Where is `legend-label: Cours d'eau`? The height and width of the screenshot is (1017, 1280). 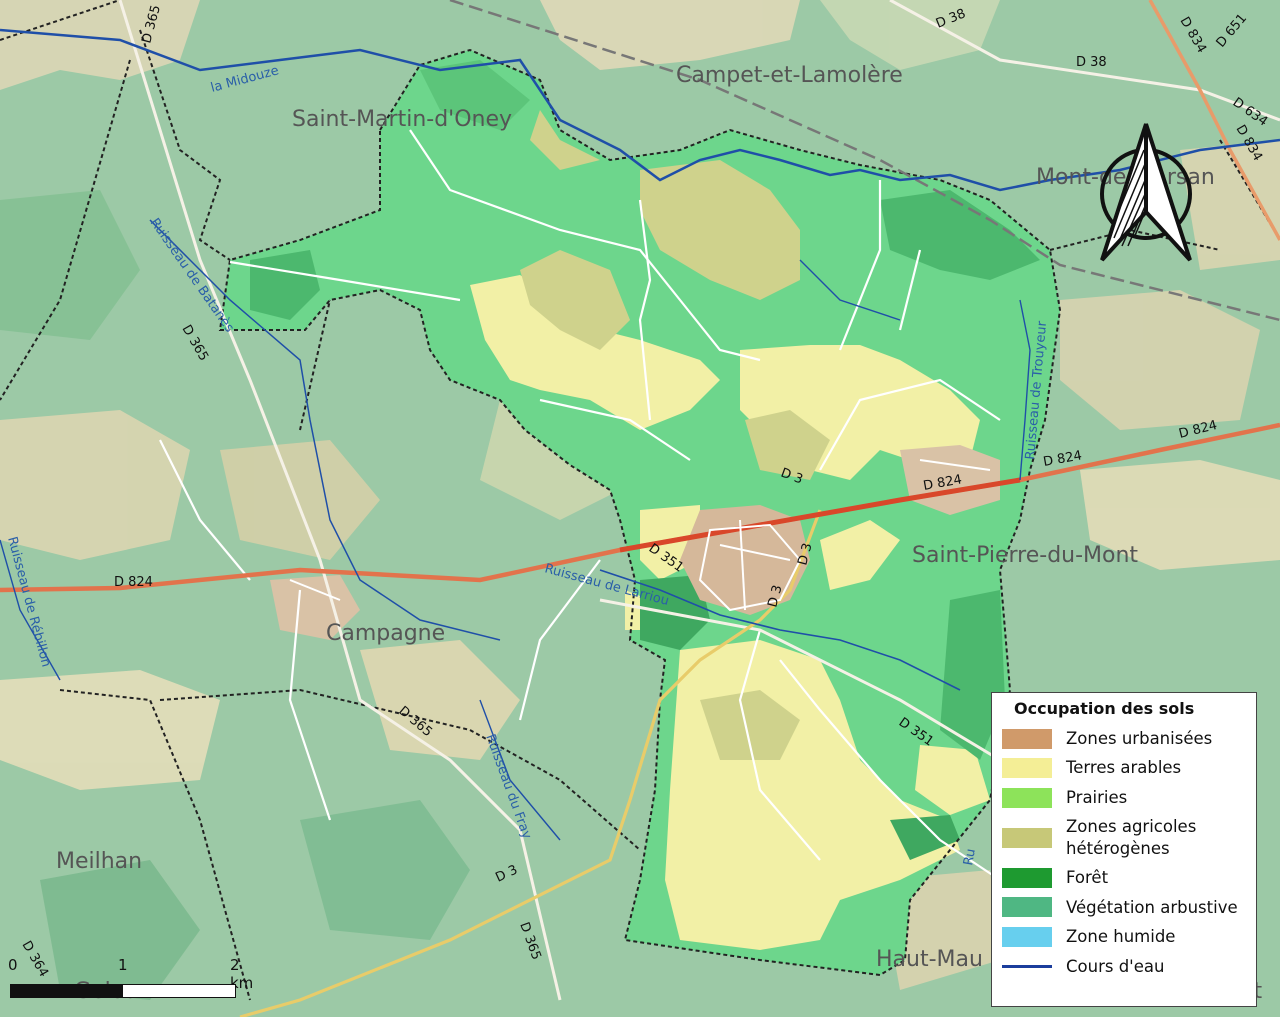
legend-label: Cours d'eau is located at coordinates (1115, 966).